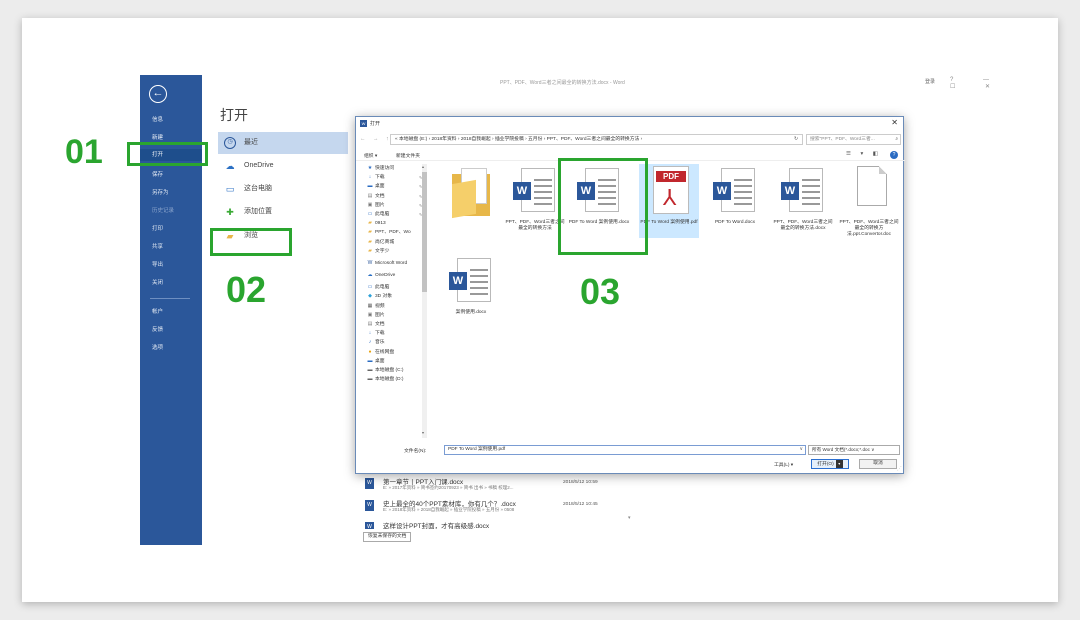 The image size is (1080, 620). What do you see at coordinates (396, 168) in the screenshot?
I see `nav-pane-item: ★ 快速访问` at bounding box center [396, 168].